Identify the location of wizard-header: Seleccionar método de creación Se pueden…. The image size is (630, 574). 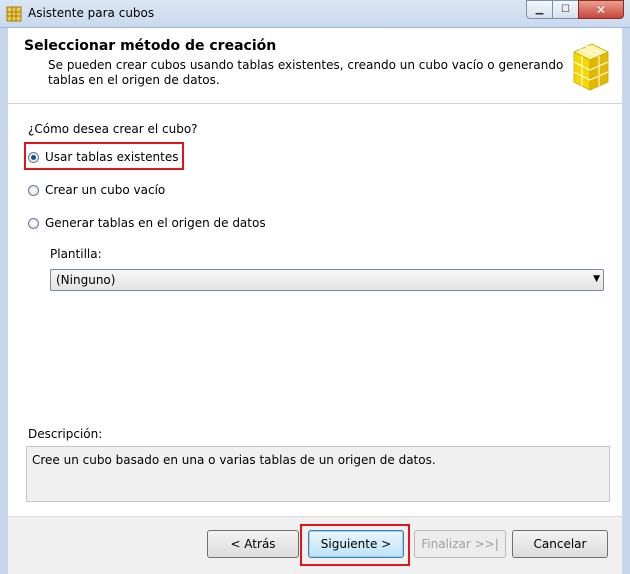
(315, 66).